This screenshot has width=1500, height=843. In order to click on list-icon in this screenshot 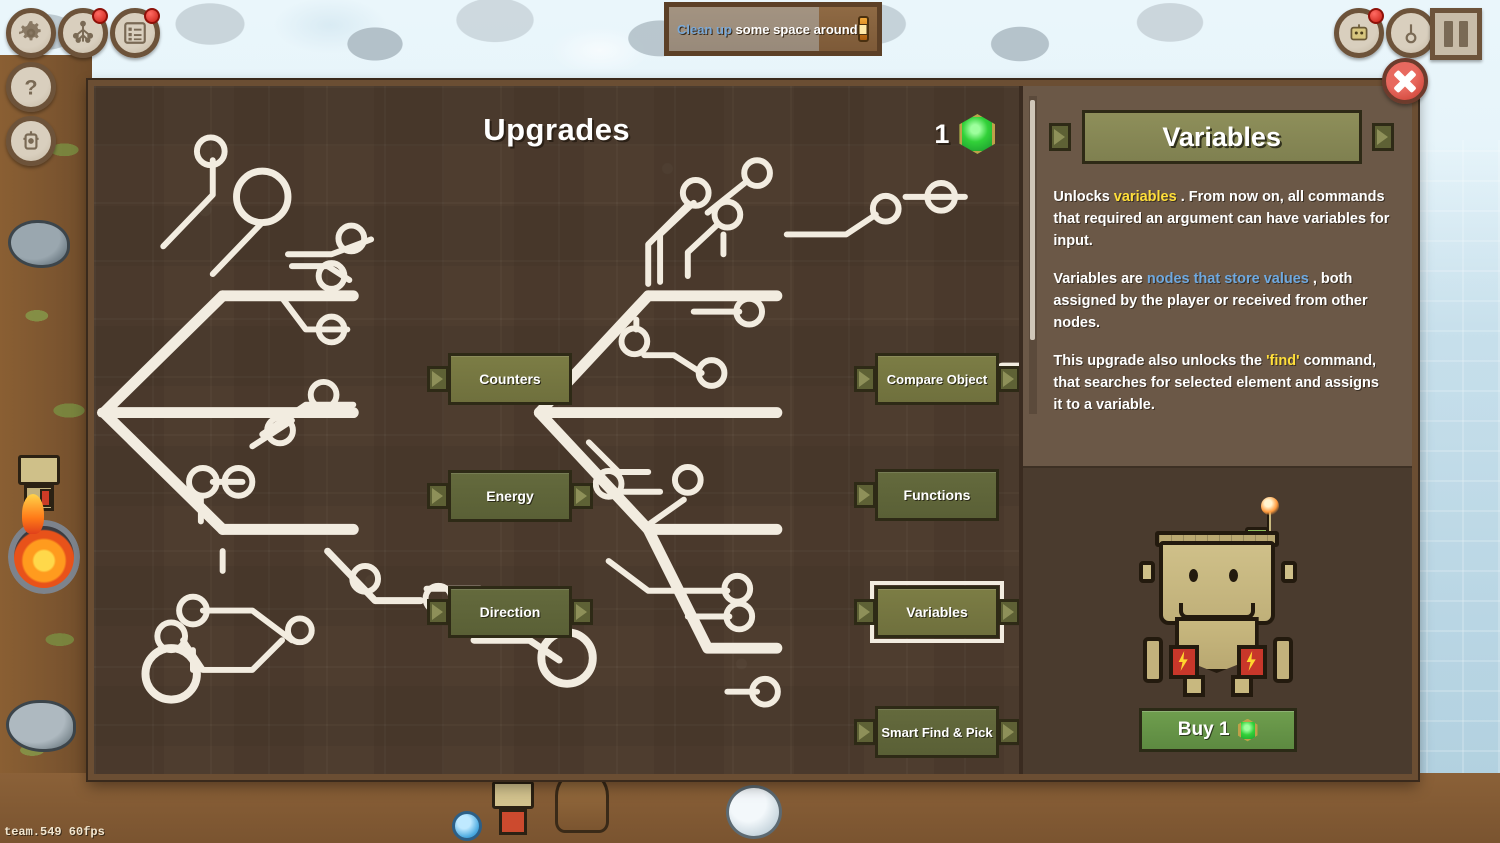, I will do `click(135, 33)`.